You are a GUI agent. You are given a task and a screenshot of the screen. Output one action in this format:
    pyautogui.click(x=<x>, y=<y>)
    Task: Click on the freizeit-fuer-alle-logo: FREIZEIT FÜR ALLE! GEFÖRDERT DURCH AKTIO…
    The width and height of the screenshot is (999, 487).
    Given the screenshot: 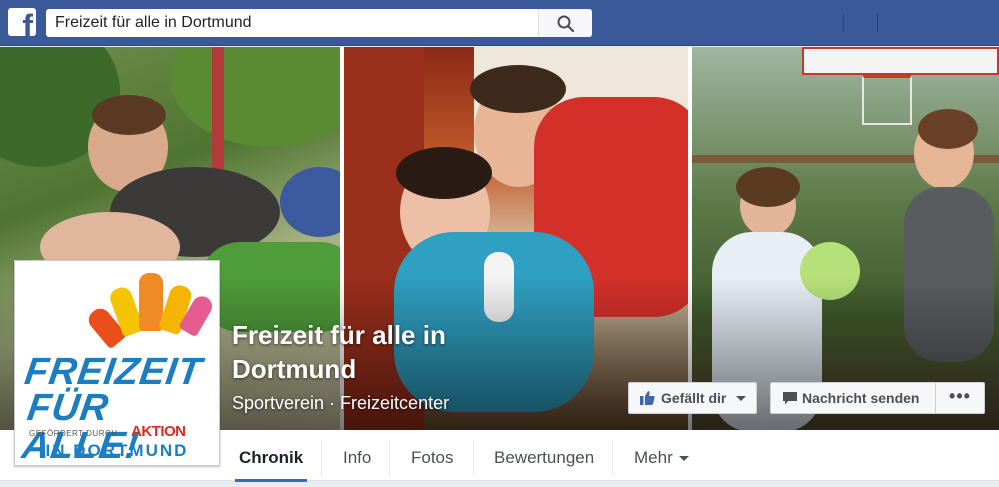 What is the action you would take?
    pyautogui.click(x=117, y=363)
    